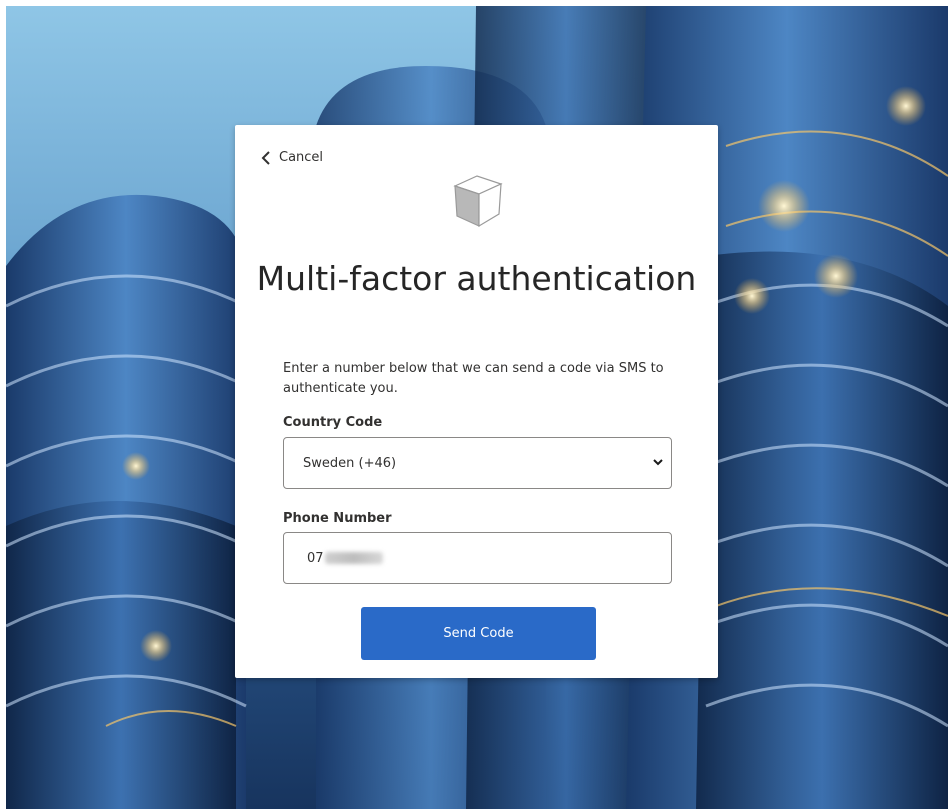  Describe the element at coordinates (476, 278) in the screenshot. I see `page-title: Multi-factor authentication` at that location.